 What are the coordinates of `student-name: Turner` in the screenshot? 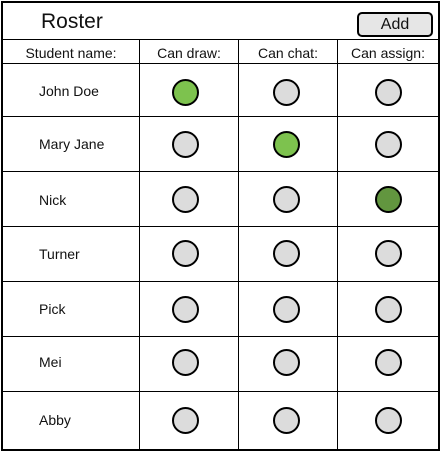 It's located at (59, 254).